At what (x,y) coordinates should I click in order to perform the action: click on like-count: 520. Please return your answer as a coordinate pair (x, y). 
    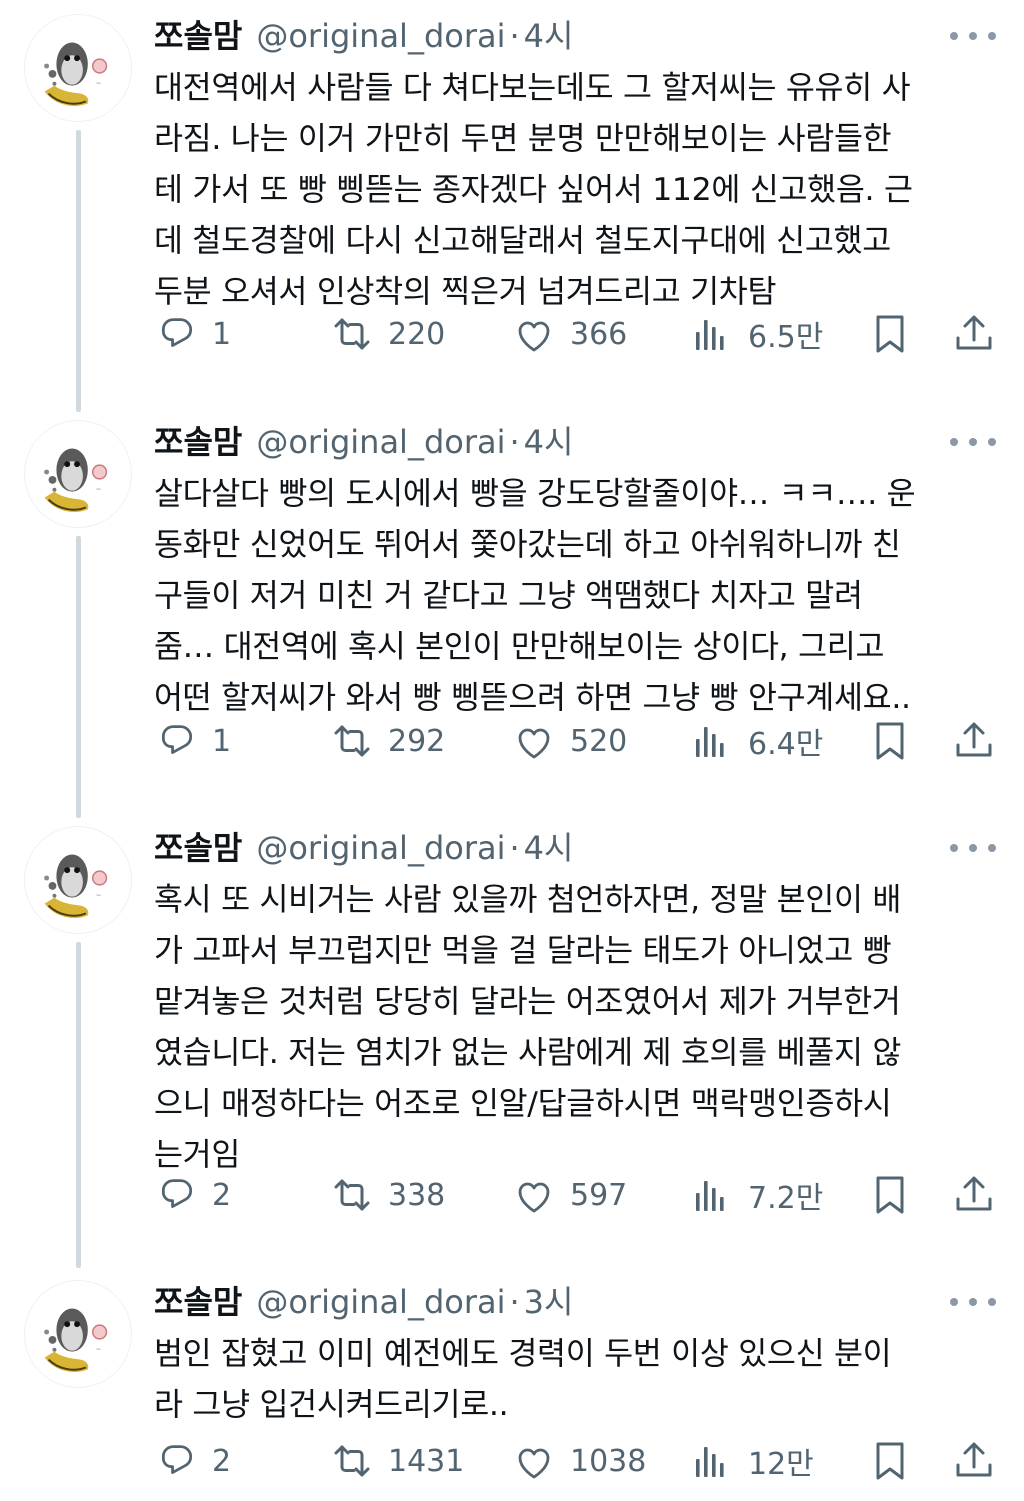
    Looking at the image, I should click on (599, 741).